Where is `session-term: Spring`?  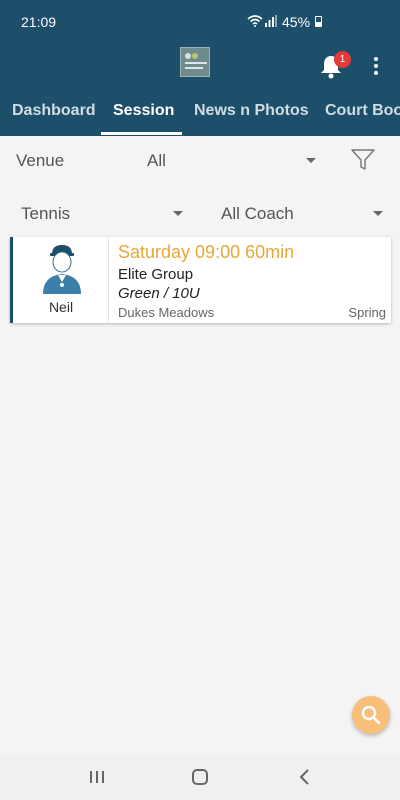
session-term: Spring is located at coordinates (367, 312).